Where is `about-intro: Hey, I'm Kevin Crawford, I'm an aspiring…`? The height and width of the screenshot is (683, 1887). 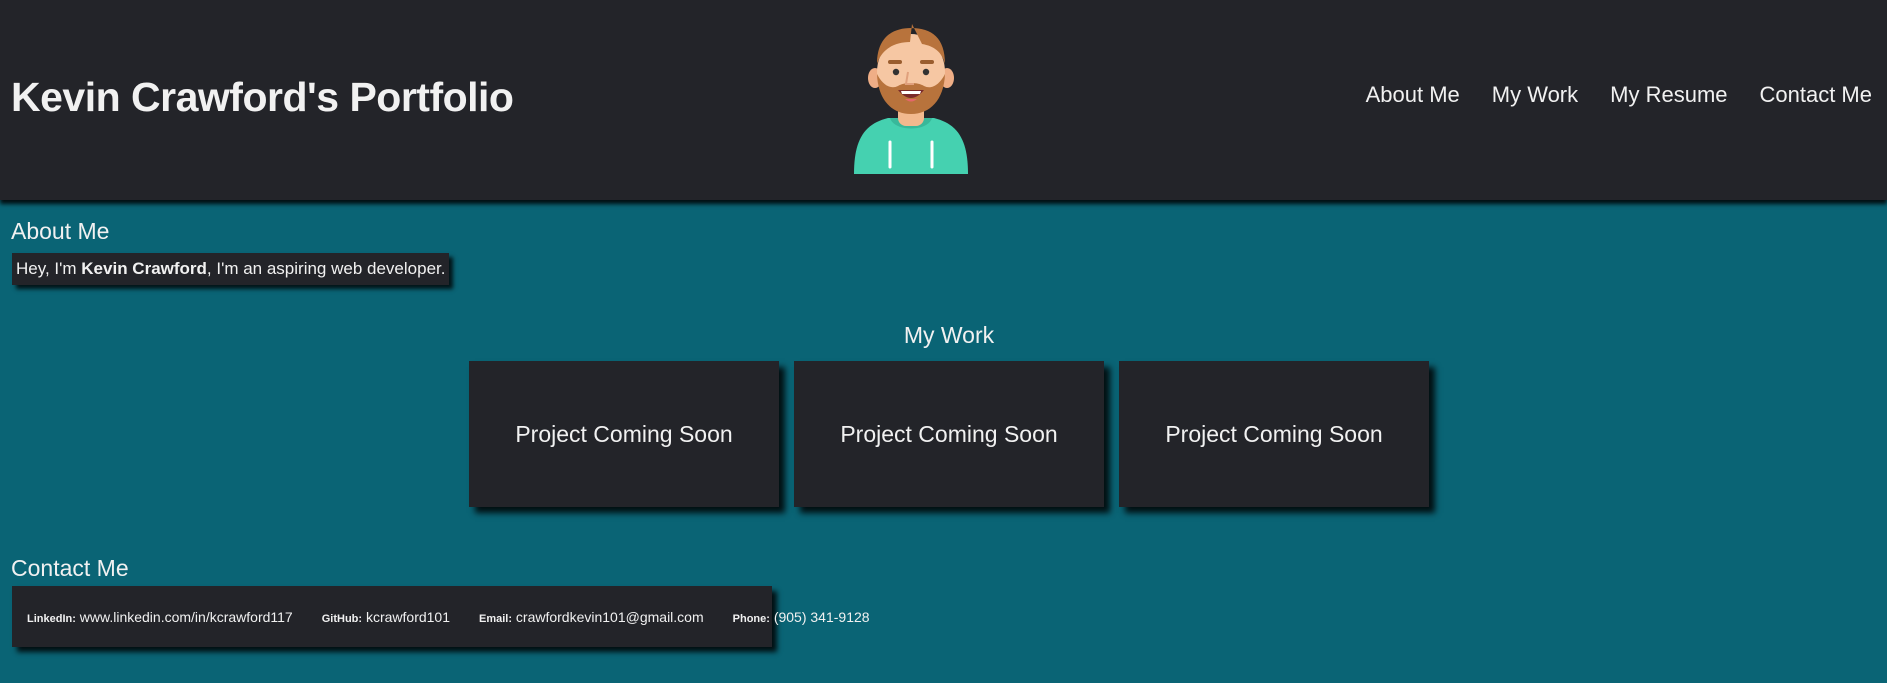
about-intro: Hey, I'm Kevin Crawford, I'm an aspiring… is located at coordinates (231, 269).